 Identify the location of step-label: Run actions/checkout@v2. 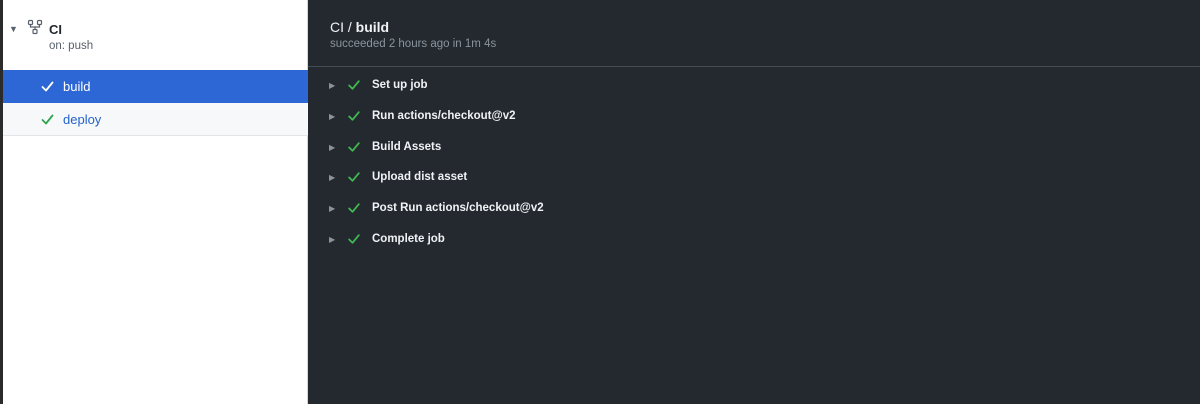
(444, 115).